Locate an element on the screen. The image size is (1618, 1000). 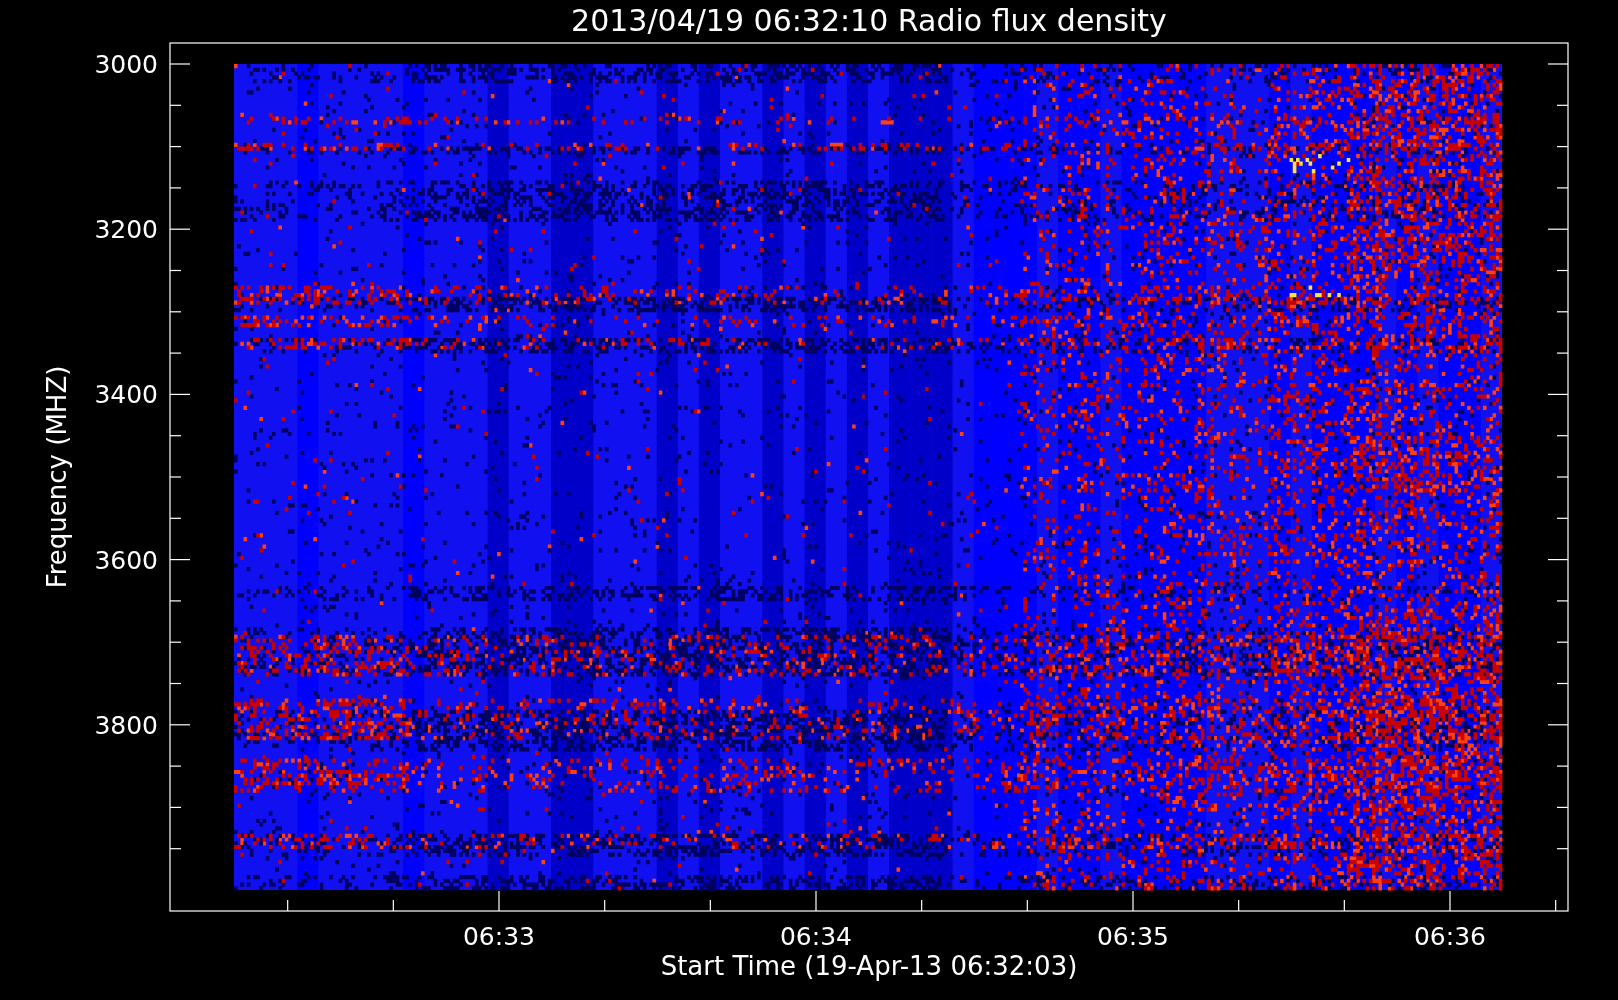
tick-label: 3600 is located at coordinates (126, 560).